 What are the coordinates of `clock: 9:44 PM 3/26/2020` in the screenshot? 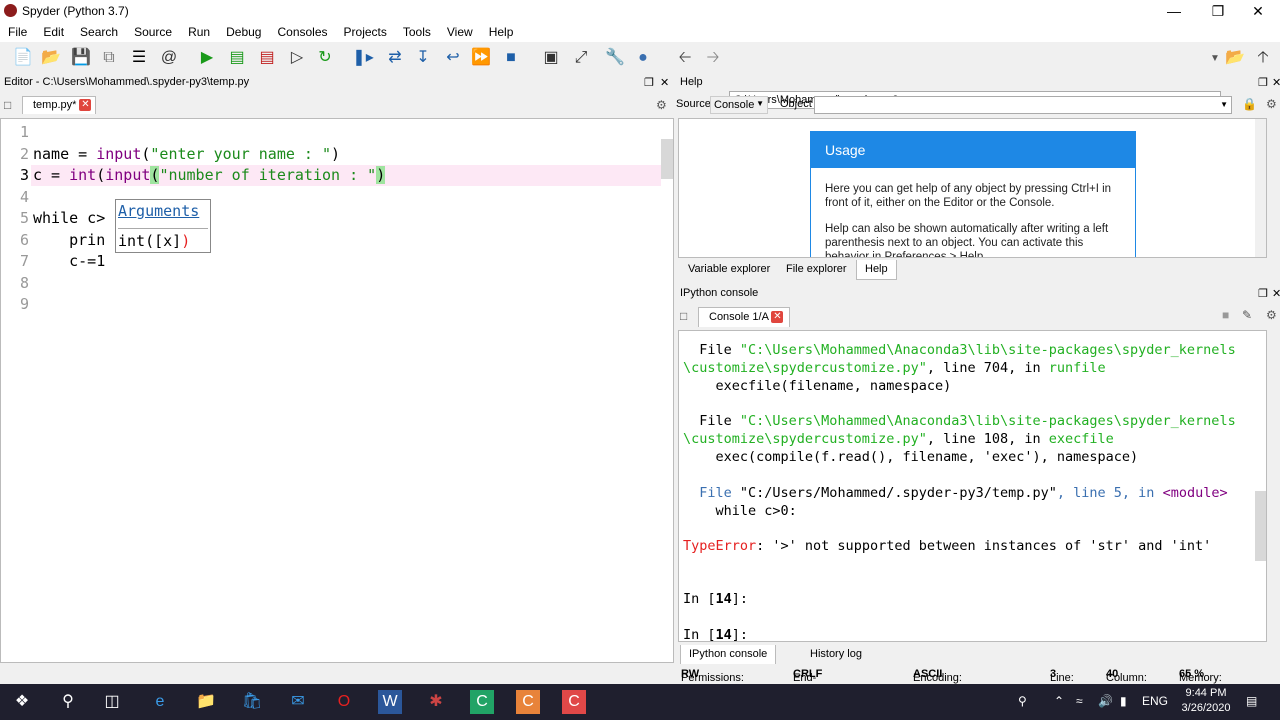 It's located at (1206, 701).